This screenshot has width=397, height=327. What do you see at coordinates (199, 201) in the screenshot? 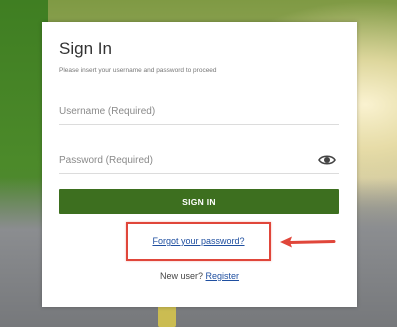
I see `signin-button: SIGN IN` at bounding box center [199, 201].